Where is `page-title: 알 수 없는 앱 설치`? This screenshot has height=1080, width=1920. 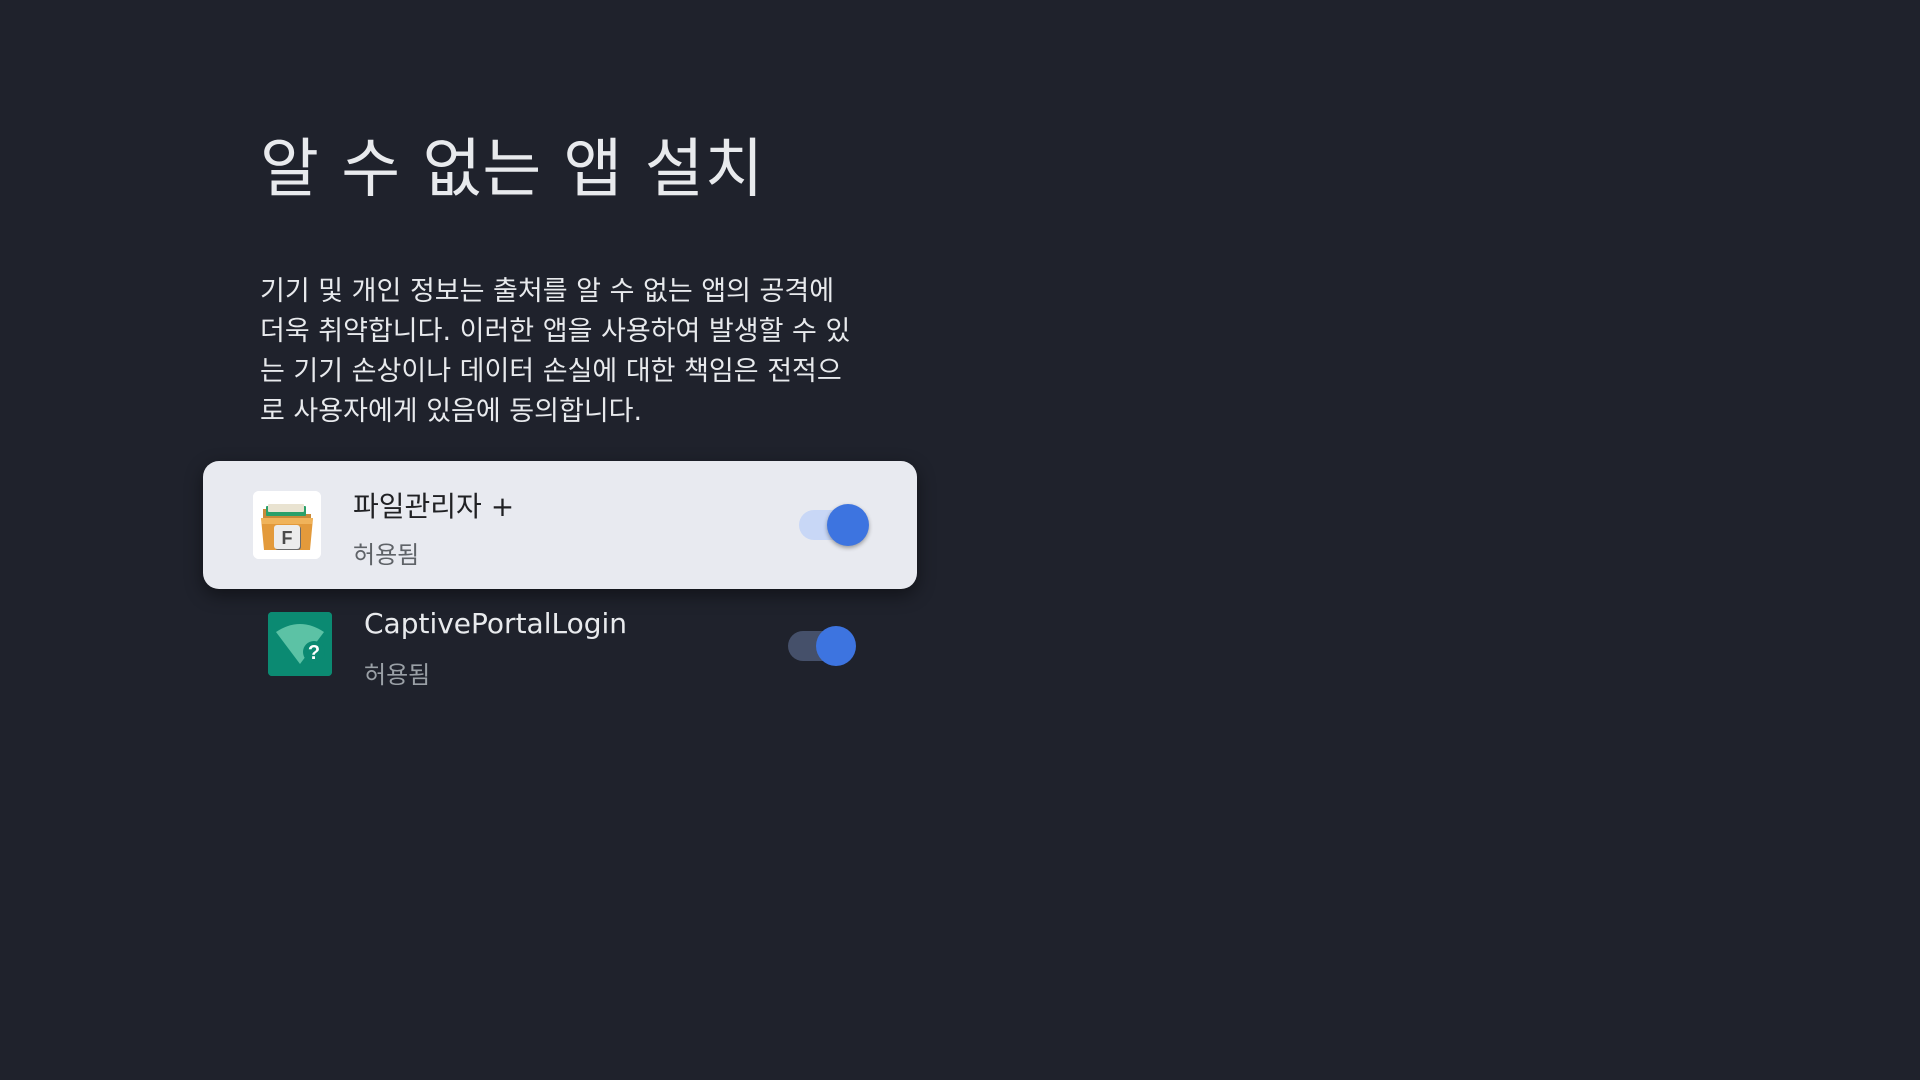 page-title: 알 수 없는 앱 설치 is located at coordinates (512, 170).